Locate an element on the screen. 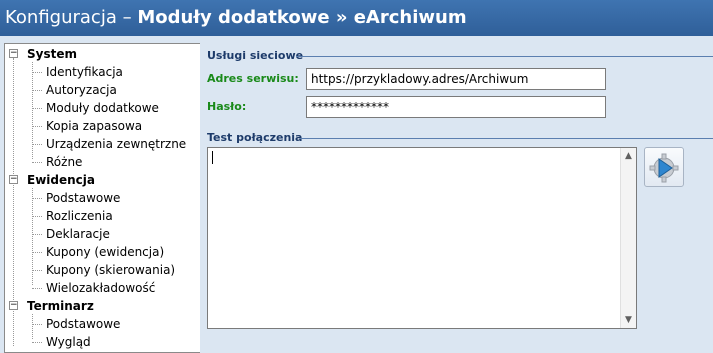 This screenshot has height=353, width=713. tree-item-autoryzacja: Autoryzacja is located at coordinates (81, 90).